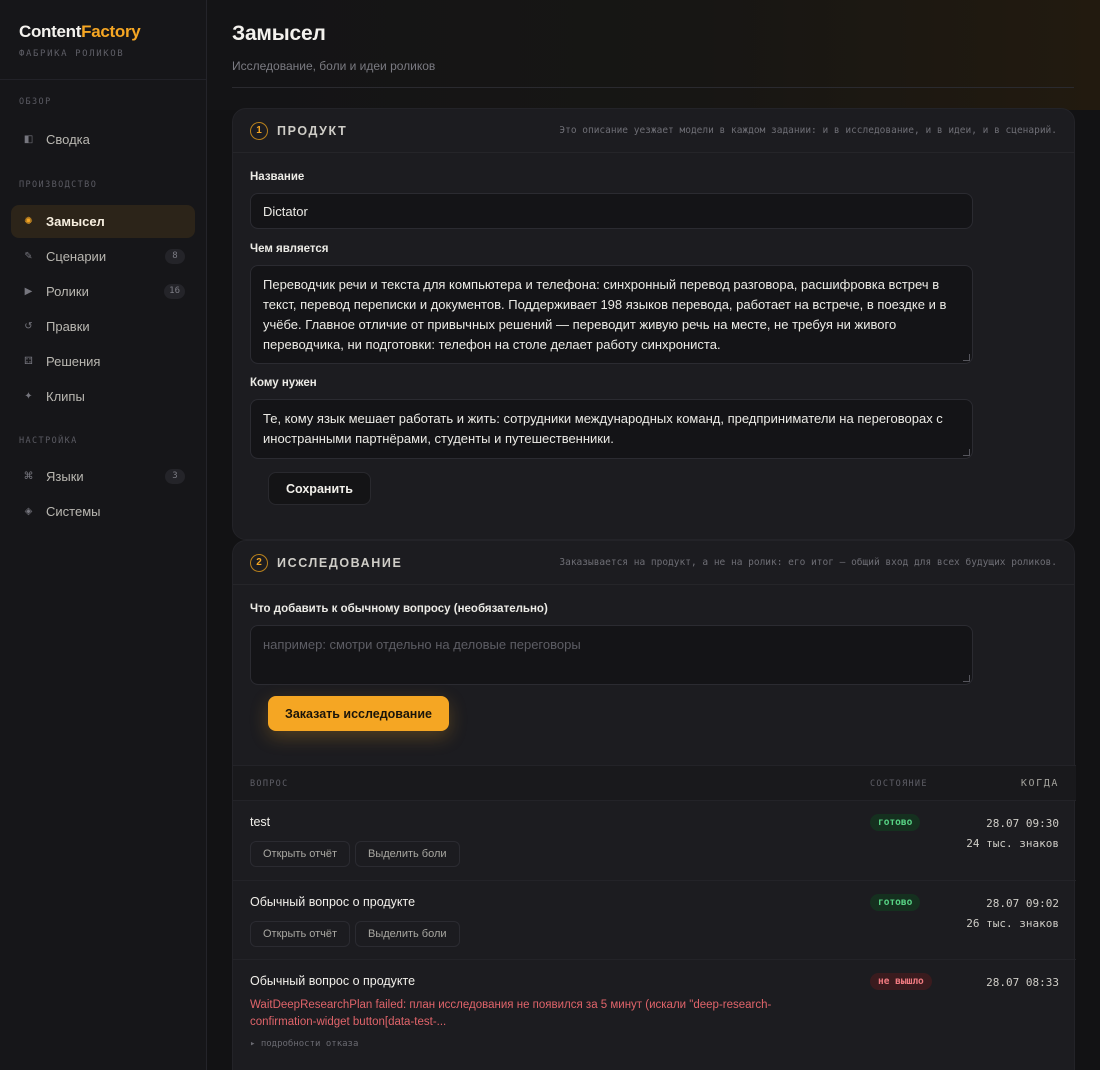 The height and width of the screenshot is (1070, 1100). I want to click on row-when: 28.07 09:30 24 тыс. знаков, so click(1012, 834).